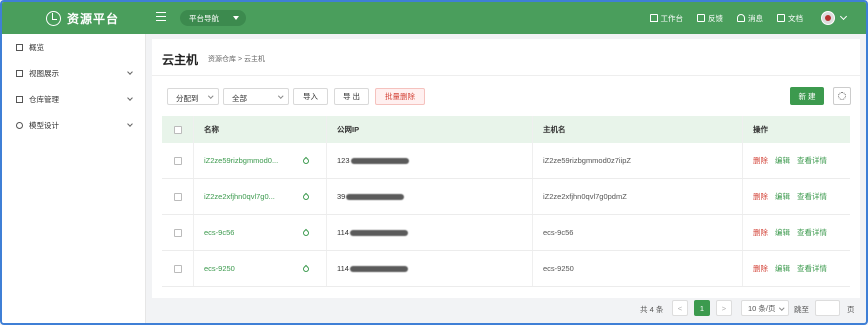 This screenshot has height=325, width=868. What do you see at coordinates (400, 96) in the screenshot?
I see `batch-delete-button: 批量删除` at bounding box center [400, 96].